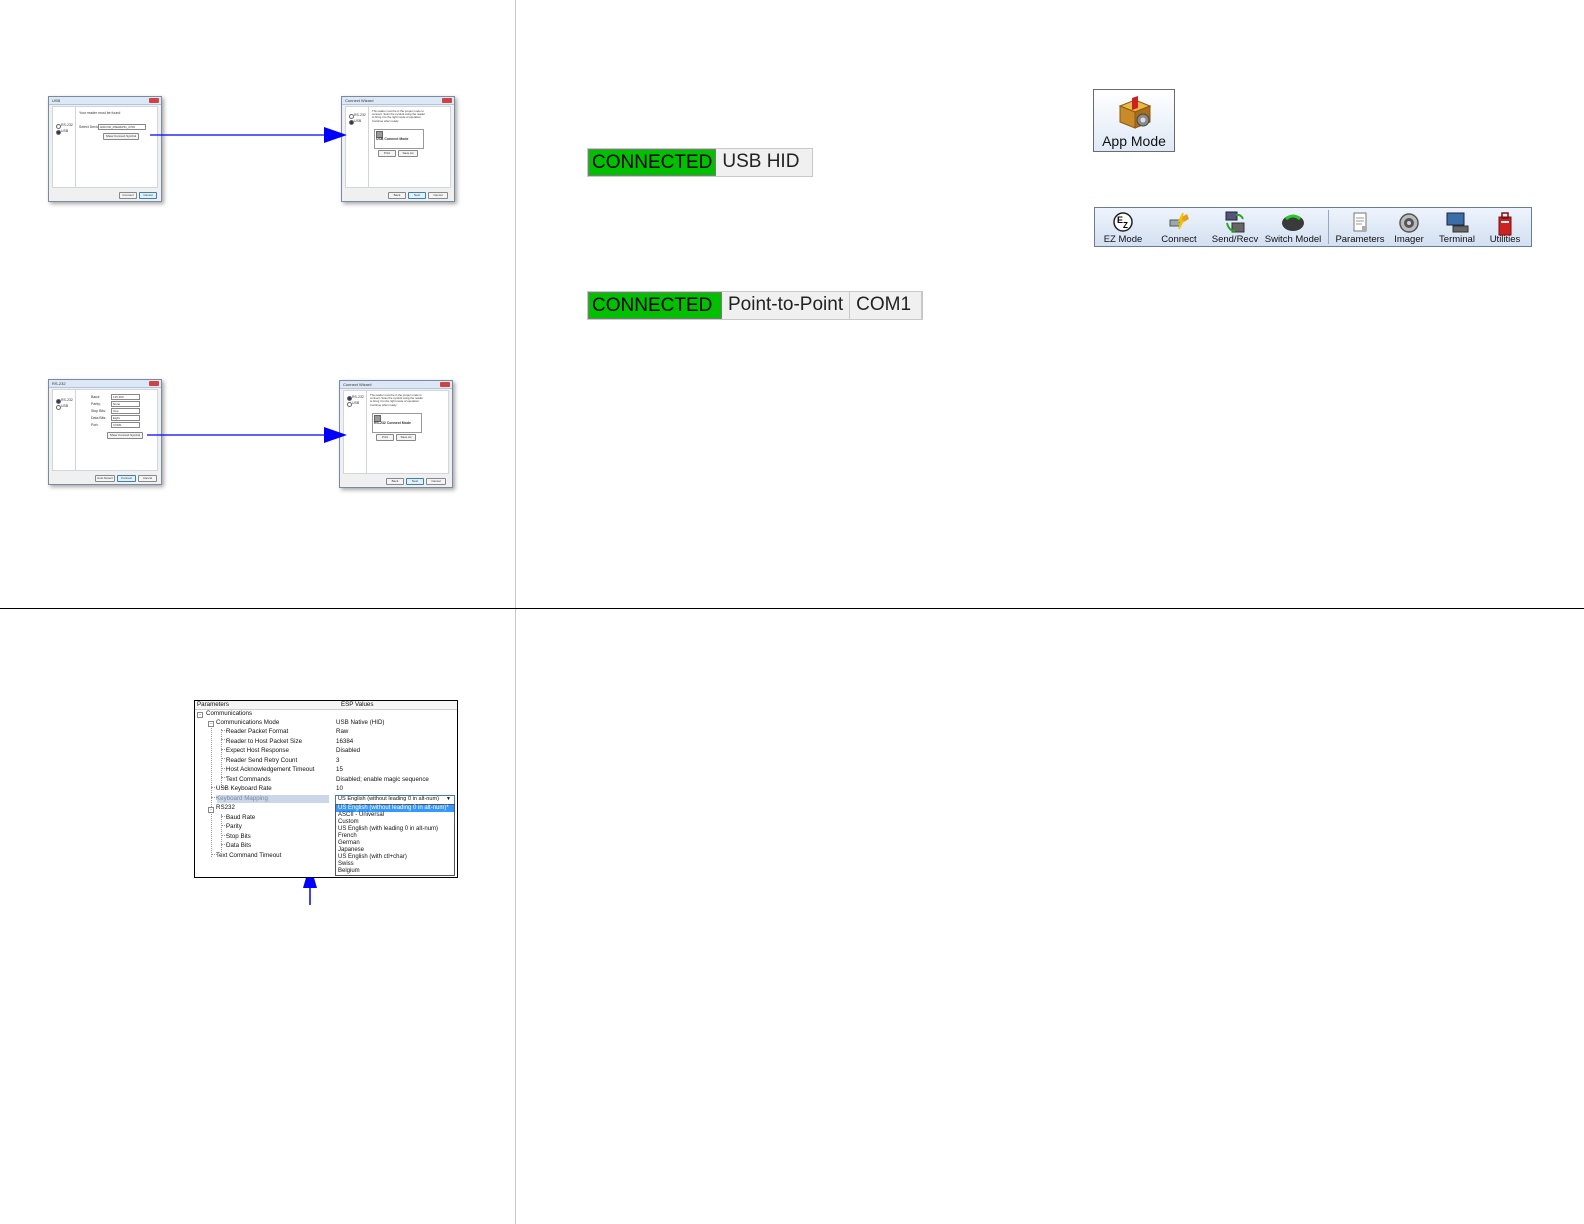 The width and height of the screenshot is (1584, 1224). What do you see at coordinates (257, 751) in the screenshot?
I see `param-label: Expect Host Response` at bounding box center [257, 751].